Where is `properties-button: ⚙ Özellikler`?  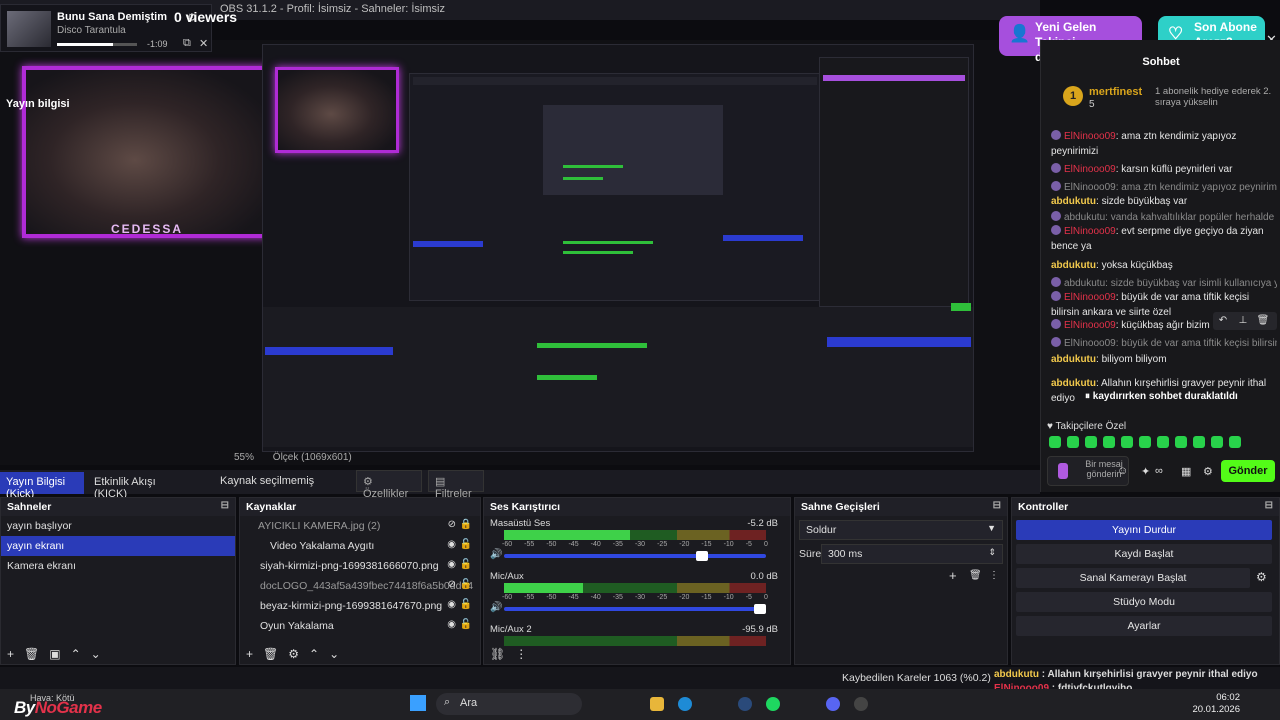
properties-button: ⚙ Özellikler is located at coordinates (389, 485).